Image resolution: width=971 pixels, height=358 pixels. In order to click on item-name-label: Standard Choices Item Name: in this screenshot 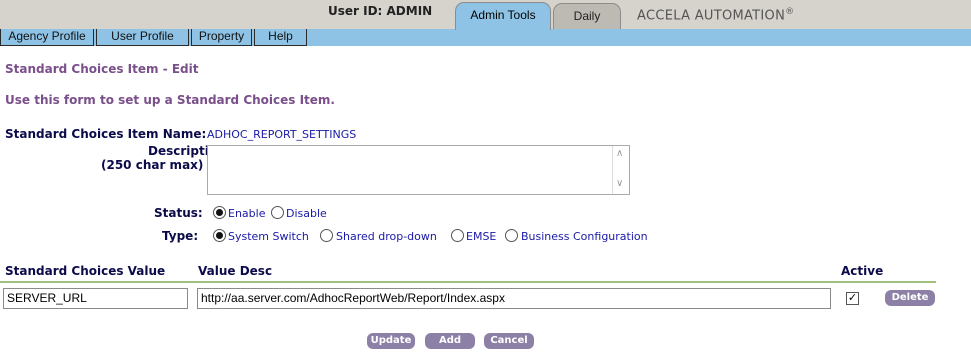, I will do `click(106, 134)`.